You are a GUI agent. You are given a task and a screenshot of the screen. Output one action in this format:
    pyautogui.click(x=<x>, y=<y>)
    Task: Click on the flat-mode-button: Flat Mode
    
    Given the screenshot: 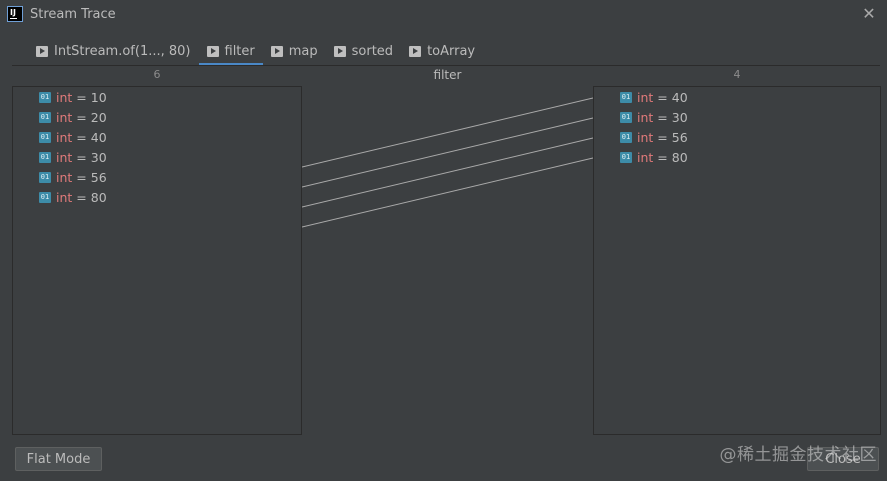 What is the action you would take?
    pyautogui.click(x=58, y=459)
    